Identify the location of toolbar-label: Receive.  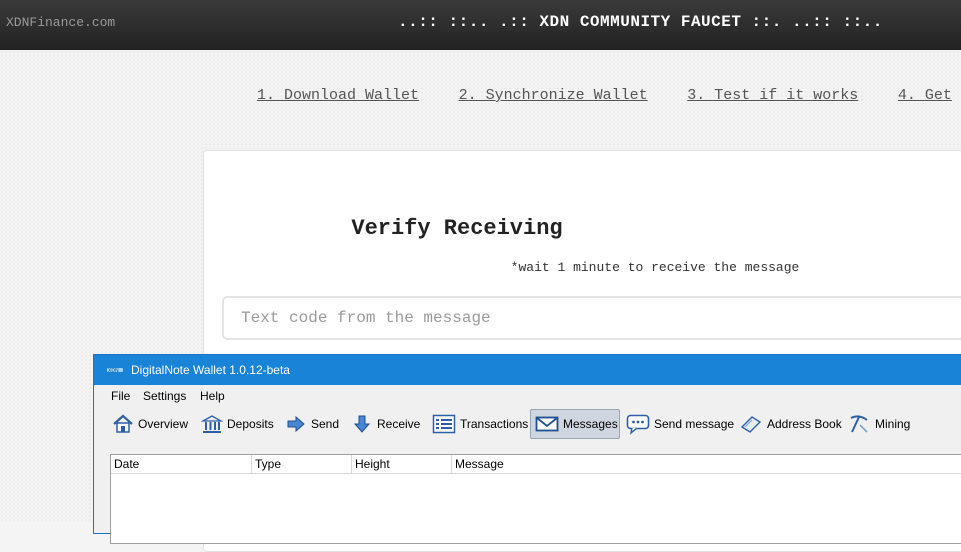
(399, 424).